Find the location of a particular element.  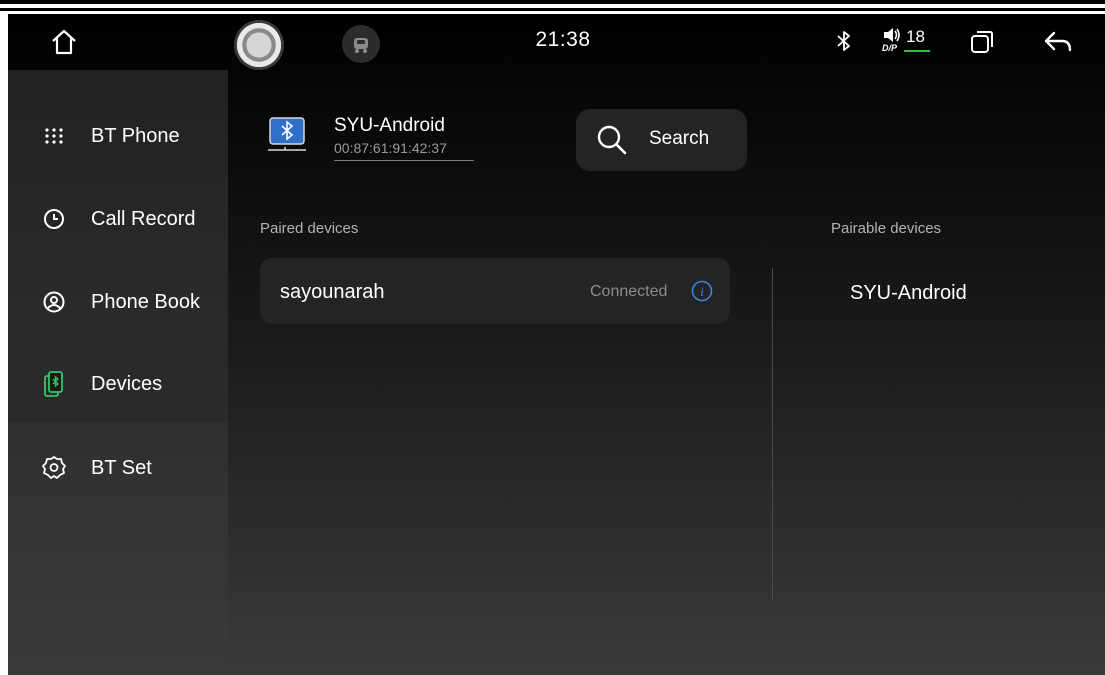

bluetooth-status is located at coordinates (844, 41).